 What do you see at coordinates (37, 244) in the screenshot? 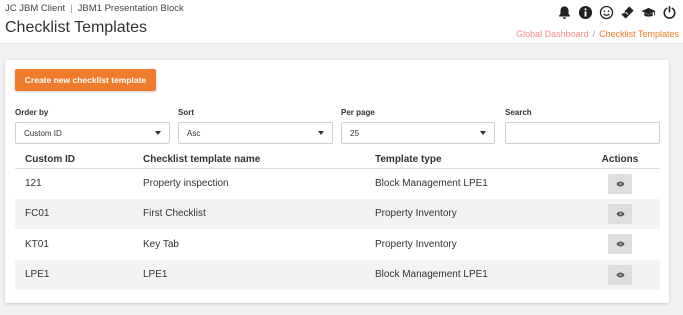
I see `cell-custom-id: KT01` at bounding box center [37, 244].